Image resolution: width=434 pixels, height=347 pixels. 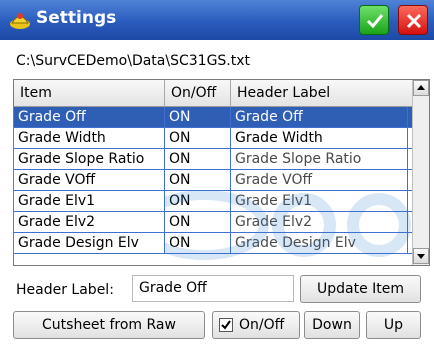 I want to click on header-label-caption: Header Label:, so click(x=65, y=290).